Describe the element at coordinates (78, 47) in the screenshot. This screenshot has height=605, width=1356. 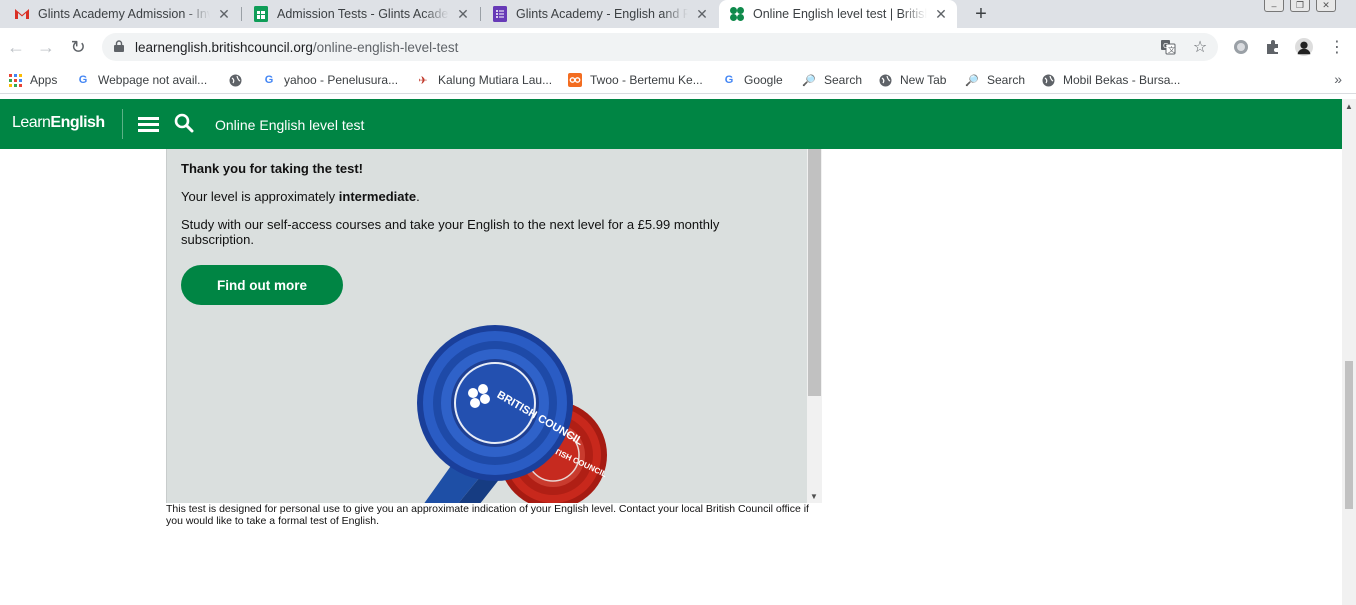
I see `reload-icon: ↻` at that location.